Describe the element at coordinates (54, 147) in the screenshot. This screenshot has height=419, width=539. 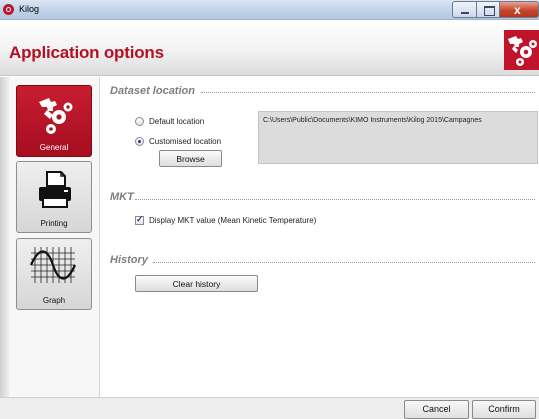
I see `sidebar-item-label: General` at that location.